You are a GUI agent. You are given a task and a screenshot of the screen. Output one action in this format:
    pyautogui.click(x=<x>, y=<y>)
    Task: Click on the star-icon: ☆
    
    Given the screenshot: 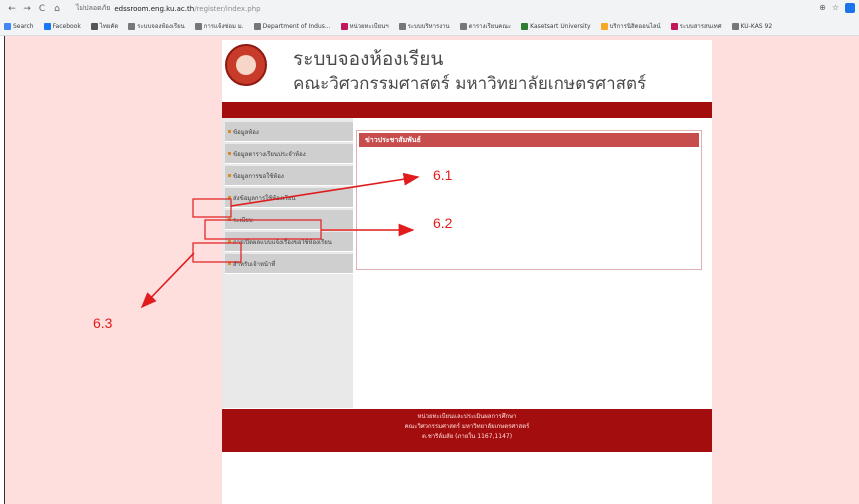 What is the action you would take?
    pyautogui.click(x=835, y=8)
    